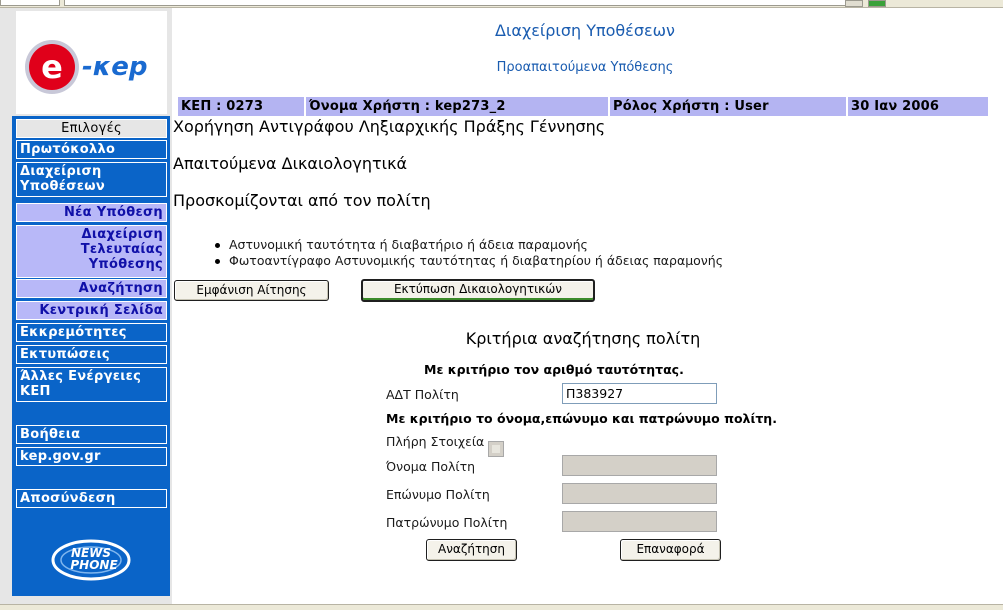 The width and height of the screenshot is (1003, 610). I want to click on search-by-id-label: Με κριτήριο τον αριθμό ταυτότητας., so click(554, 369).